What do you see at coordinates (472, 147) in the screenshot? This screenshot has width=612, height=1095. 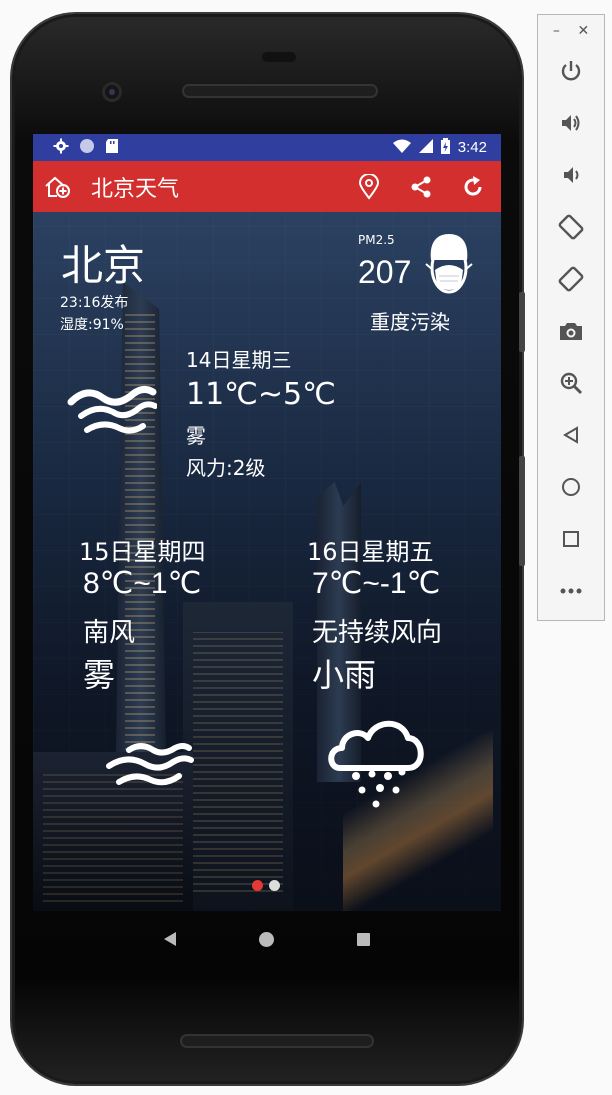 I see `status-time: 3:42` at bounding box center [472, 147].